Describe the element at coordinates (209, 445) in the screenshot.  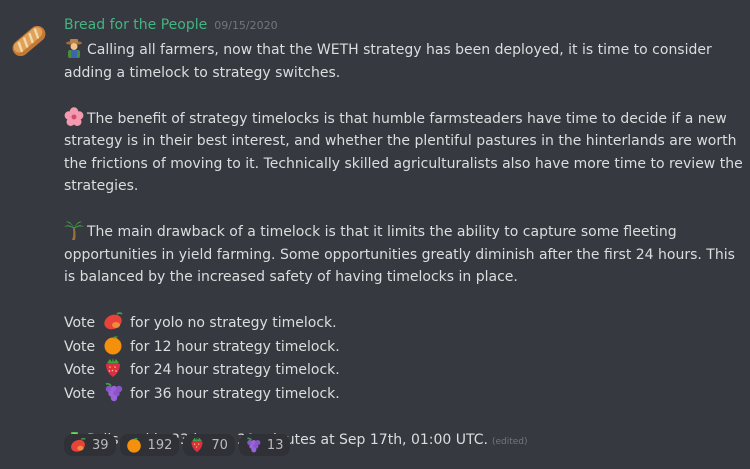
I see `reaction-strawberry: 70` at that location.